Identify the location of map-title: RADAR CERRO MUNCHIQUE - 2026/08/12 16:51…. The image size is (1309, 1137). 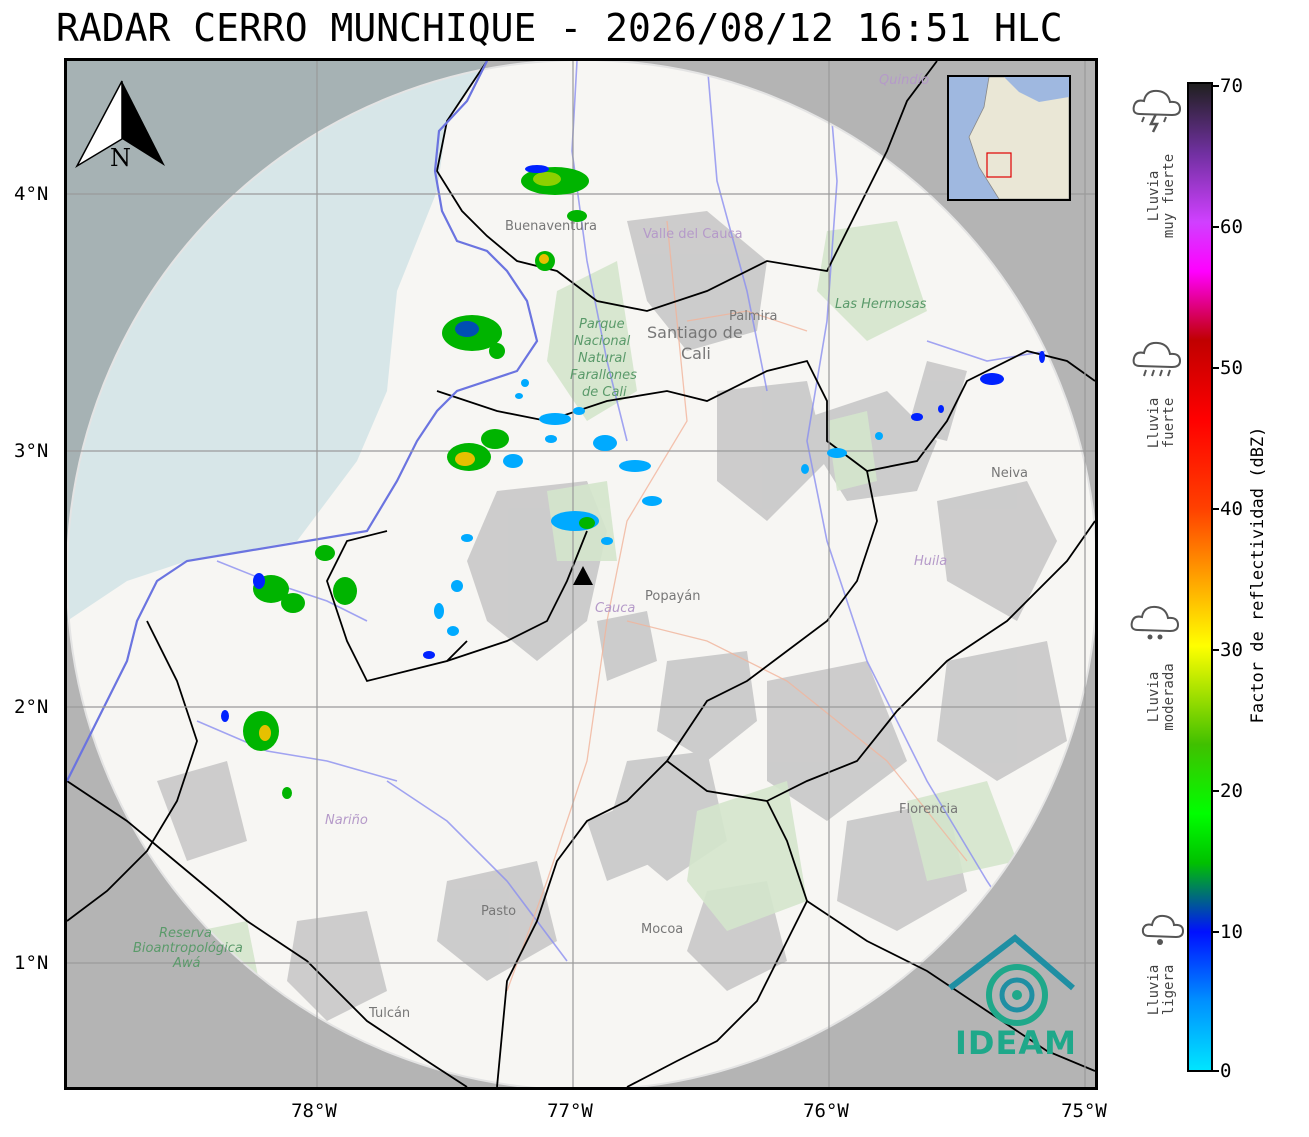
(559, 28).